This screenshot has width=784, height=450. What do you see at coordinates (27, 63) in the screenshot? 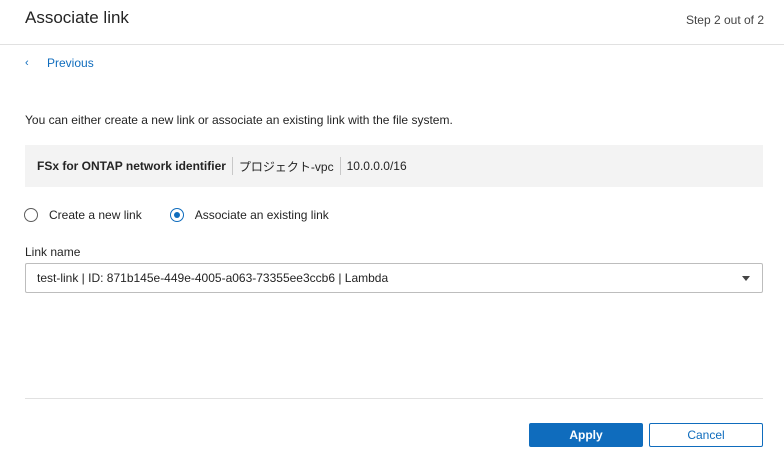
I see `chevron-left-icon: ‹` at bounding box center [27, 63].